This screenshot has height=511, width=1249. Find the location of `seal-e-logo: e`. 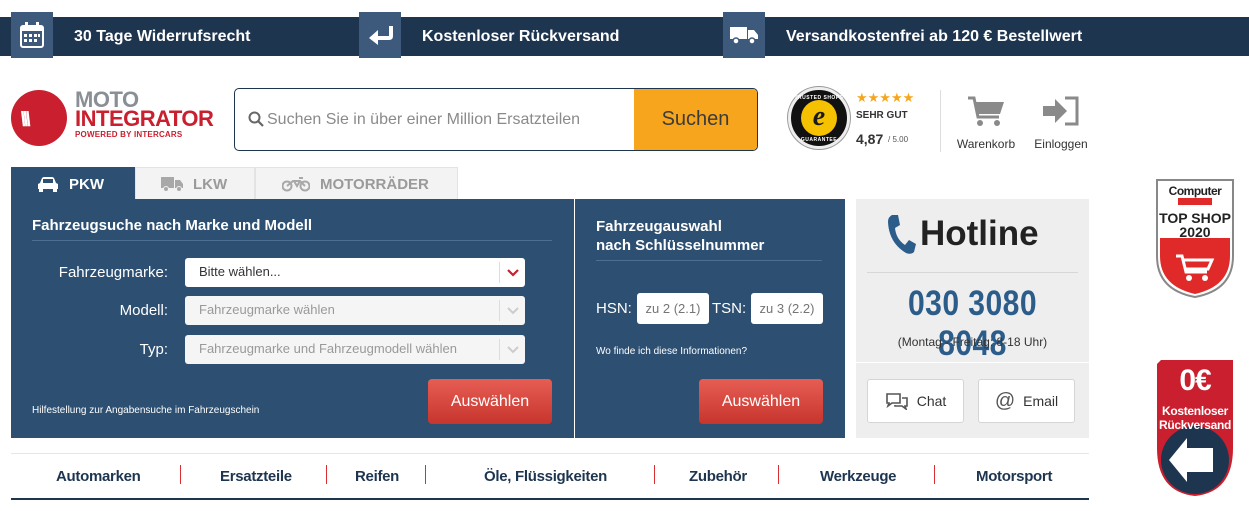

seal-e-logo: e is located at coordinates (819, 118).